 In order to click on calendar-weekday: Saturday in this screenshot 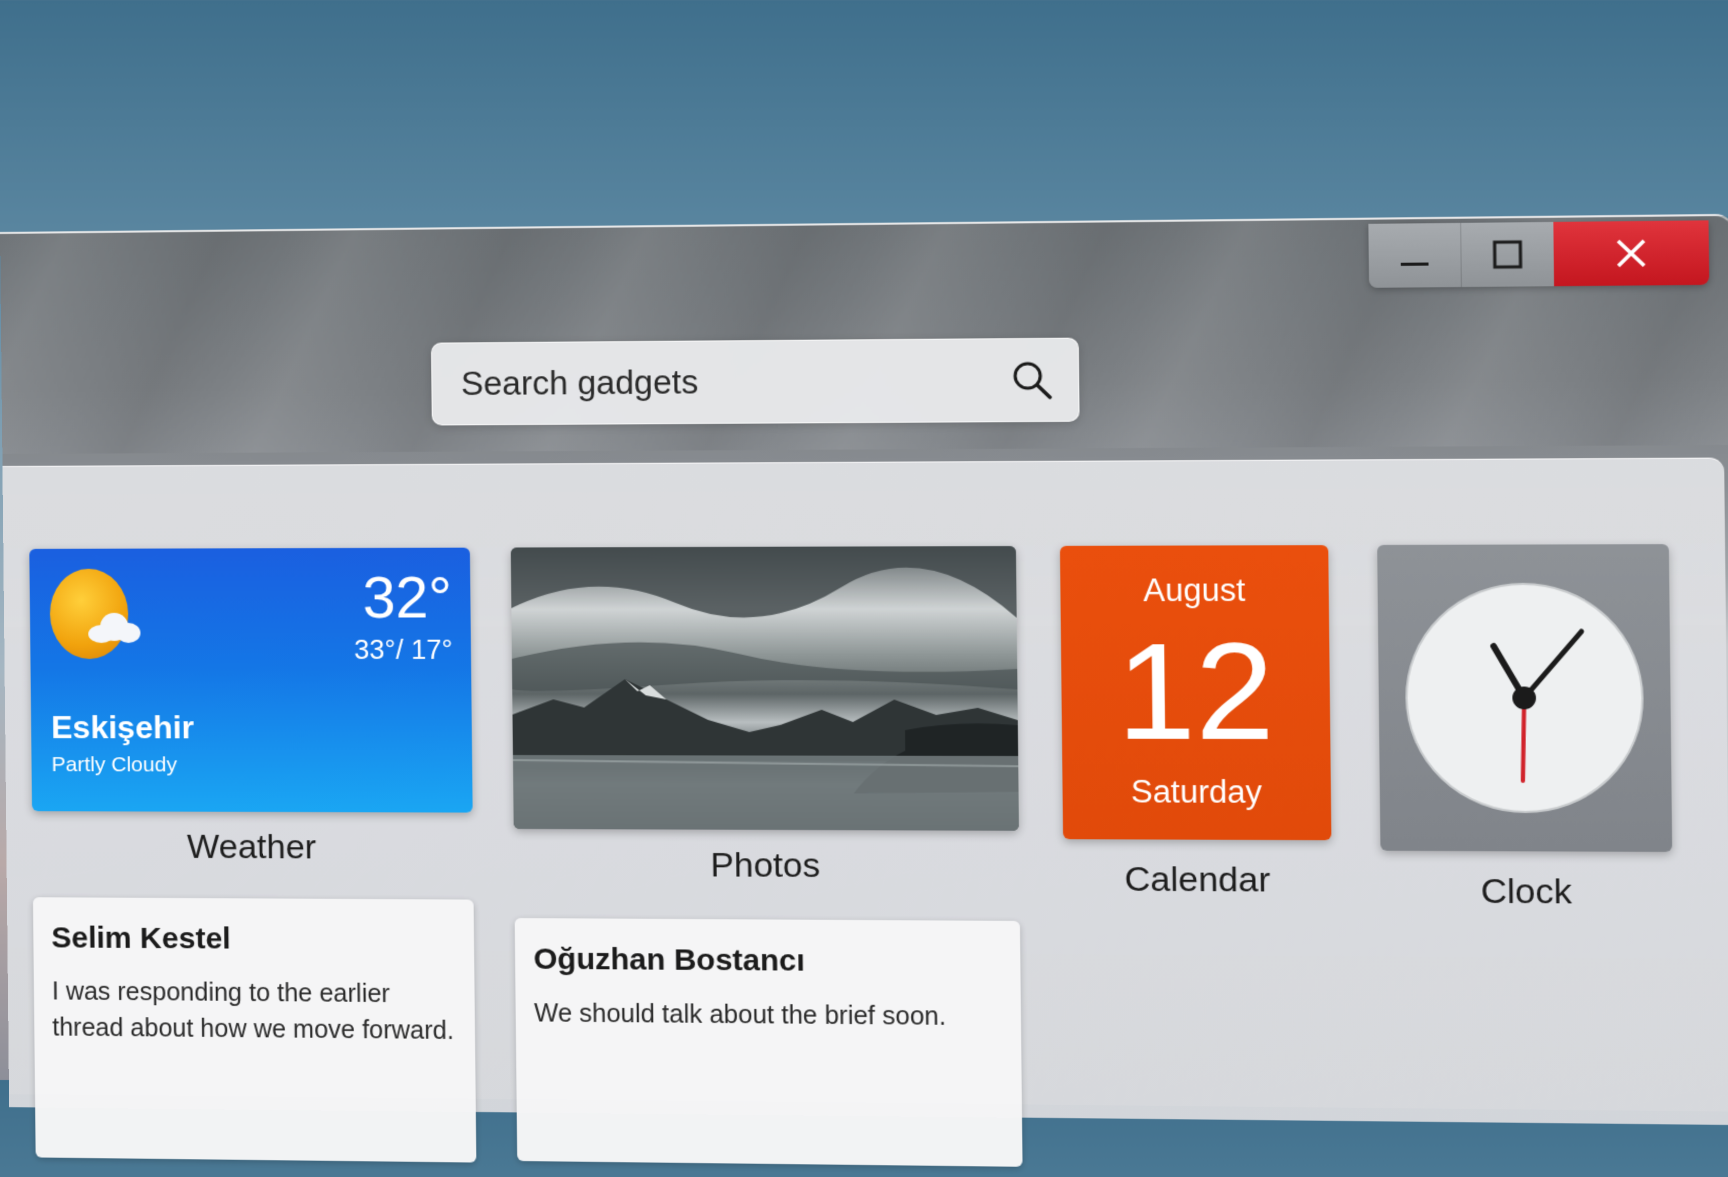, I will do `click(1196, 793)`.